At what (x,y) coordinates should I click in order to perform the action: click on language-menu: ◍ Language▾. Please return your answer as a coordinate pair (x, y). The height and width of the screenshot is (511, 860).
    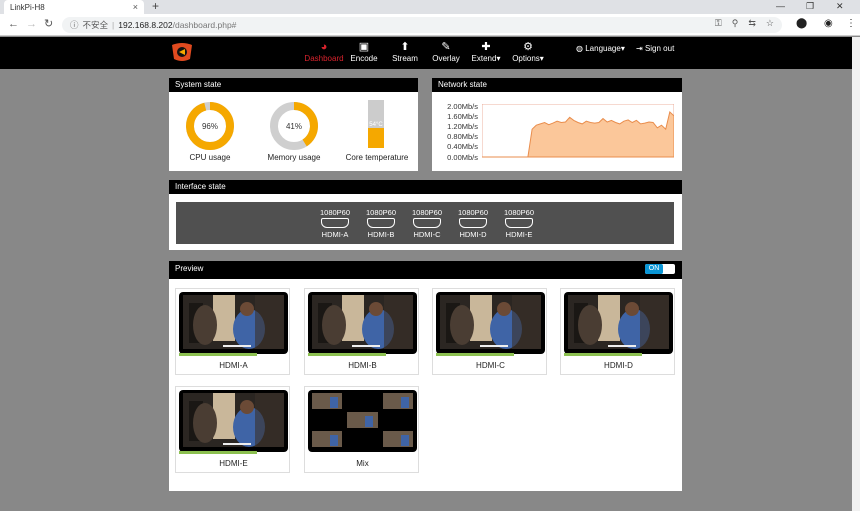
    Looking at the image, I should click on (600, 48).